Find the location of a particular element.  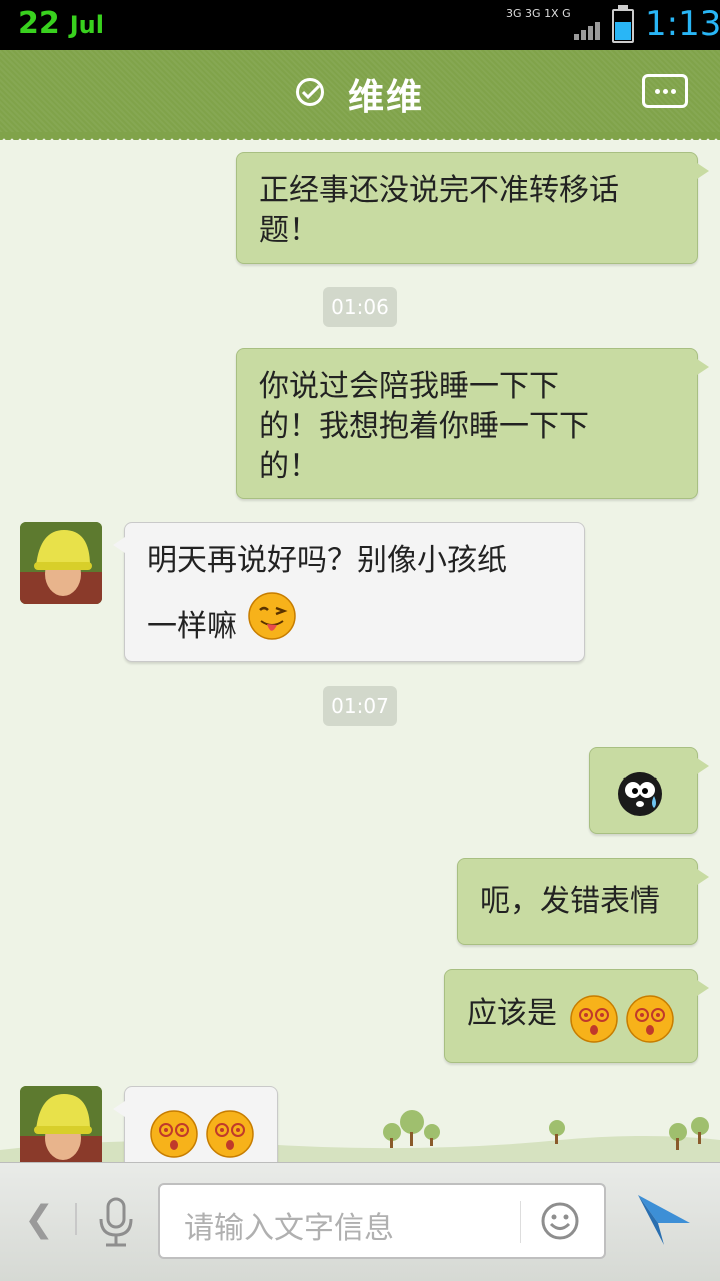

outgoing-message: 你说过会陪我睡一下下 的！我想抱着你睡一下下 的！ is located at coordinates (472, 423).